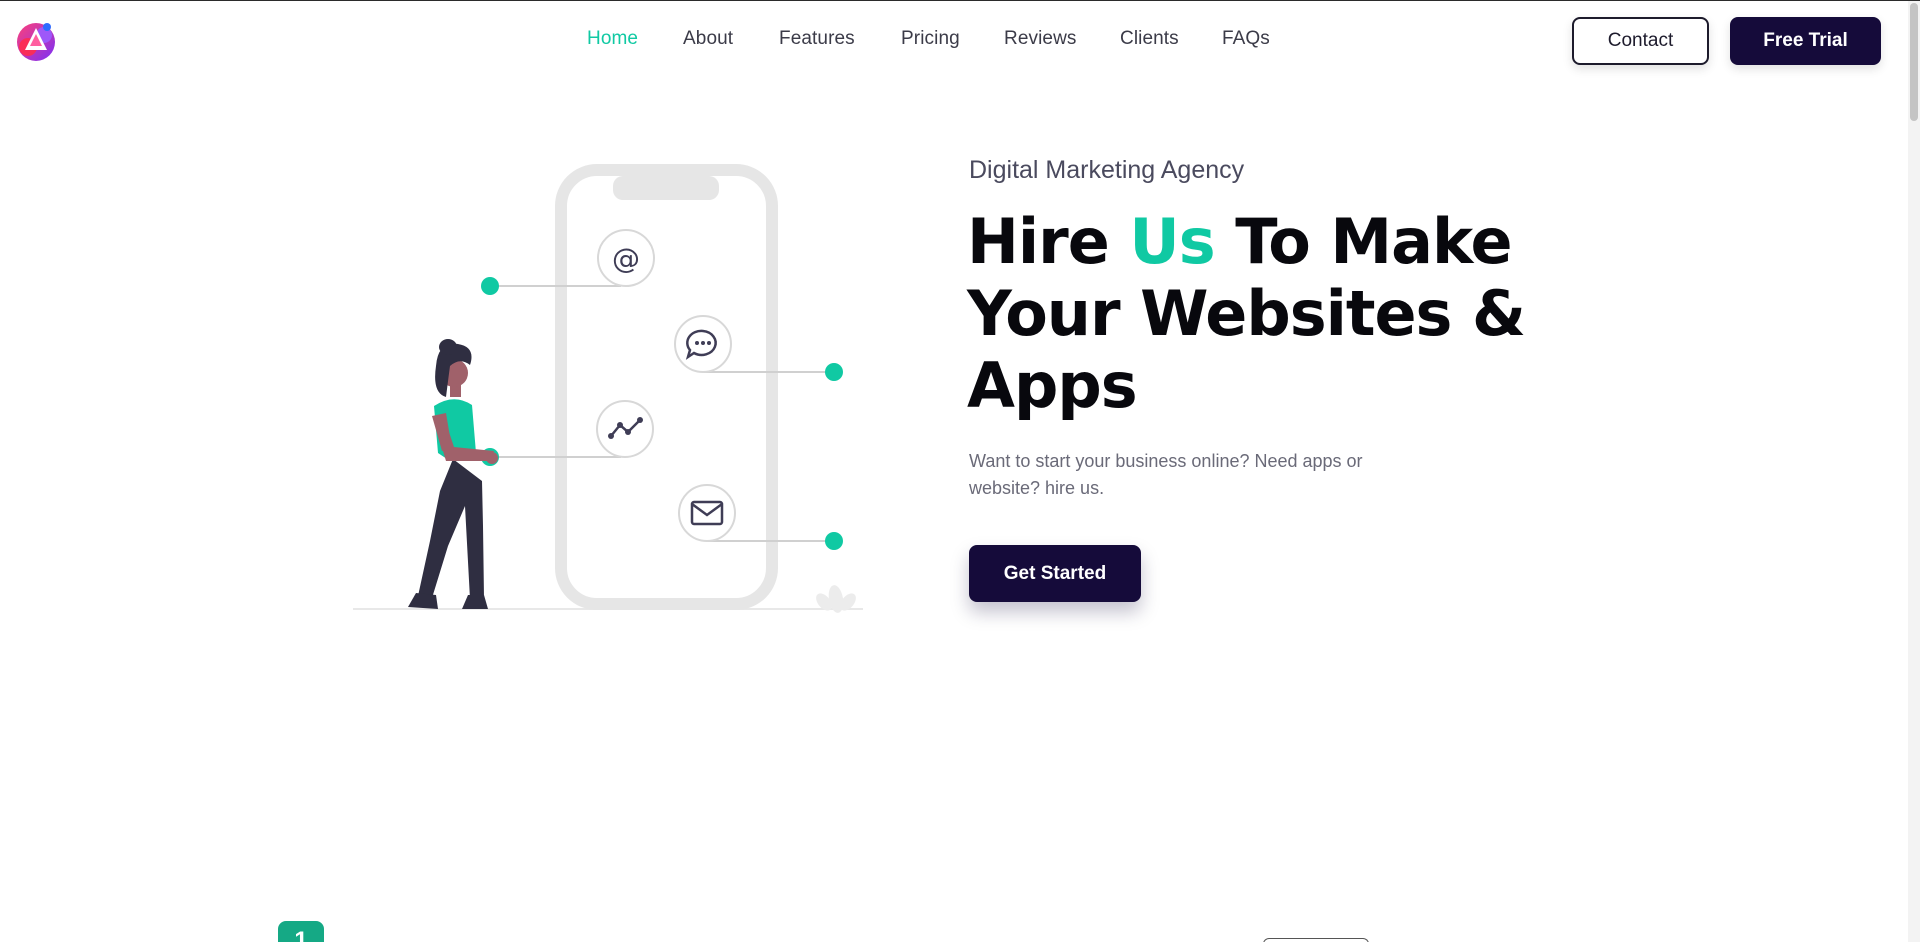 The image size is (1920, 942). I want to click on nav-about-link: About, so click(708, 39).